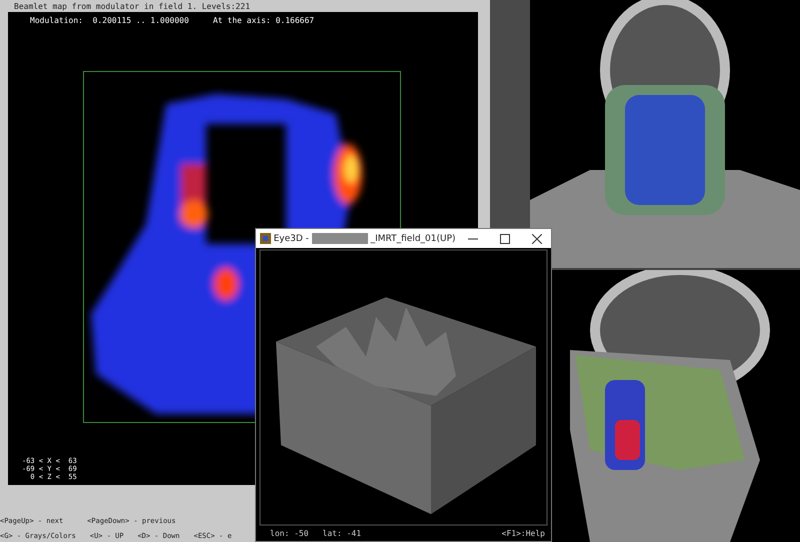 This screenshot has height=542, width=800. Describe the element at coordinates (289, 533) in the screenshot. I see `longitude-readout: lon: -50` at that location.